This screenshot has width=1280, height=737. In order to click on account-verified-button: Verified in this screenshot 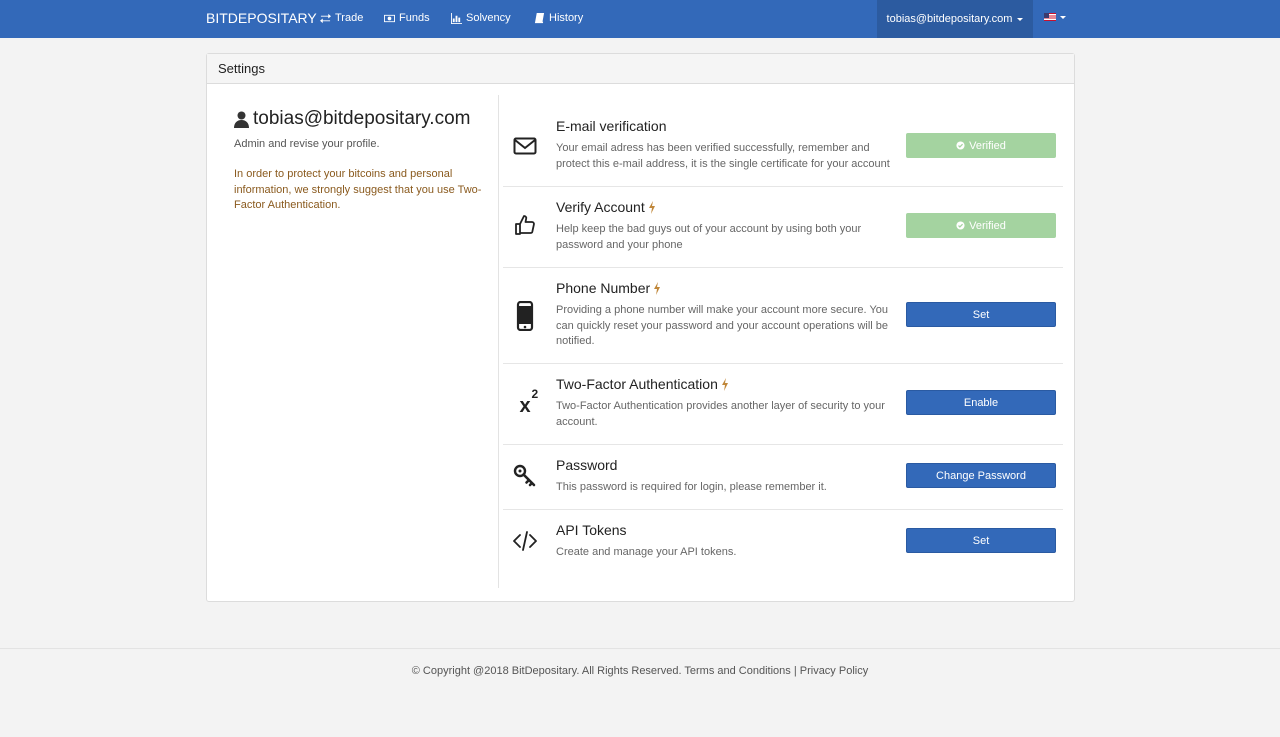, I will do `click(981, 225)`.